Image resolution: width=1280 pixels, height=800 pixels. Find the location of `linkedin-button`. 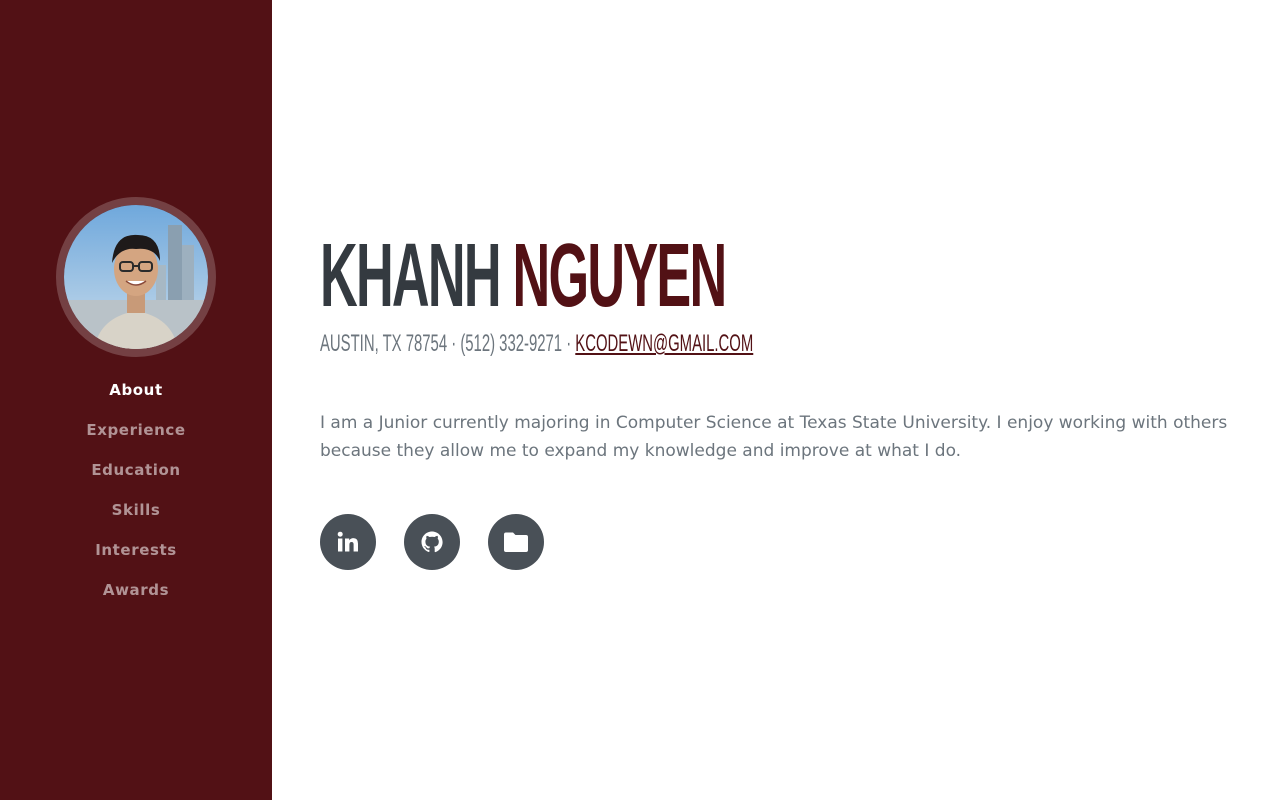

linkedin-button is located at coordinates (348, 542).